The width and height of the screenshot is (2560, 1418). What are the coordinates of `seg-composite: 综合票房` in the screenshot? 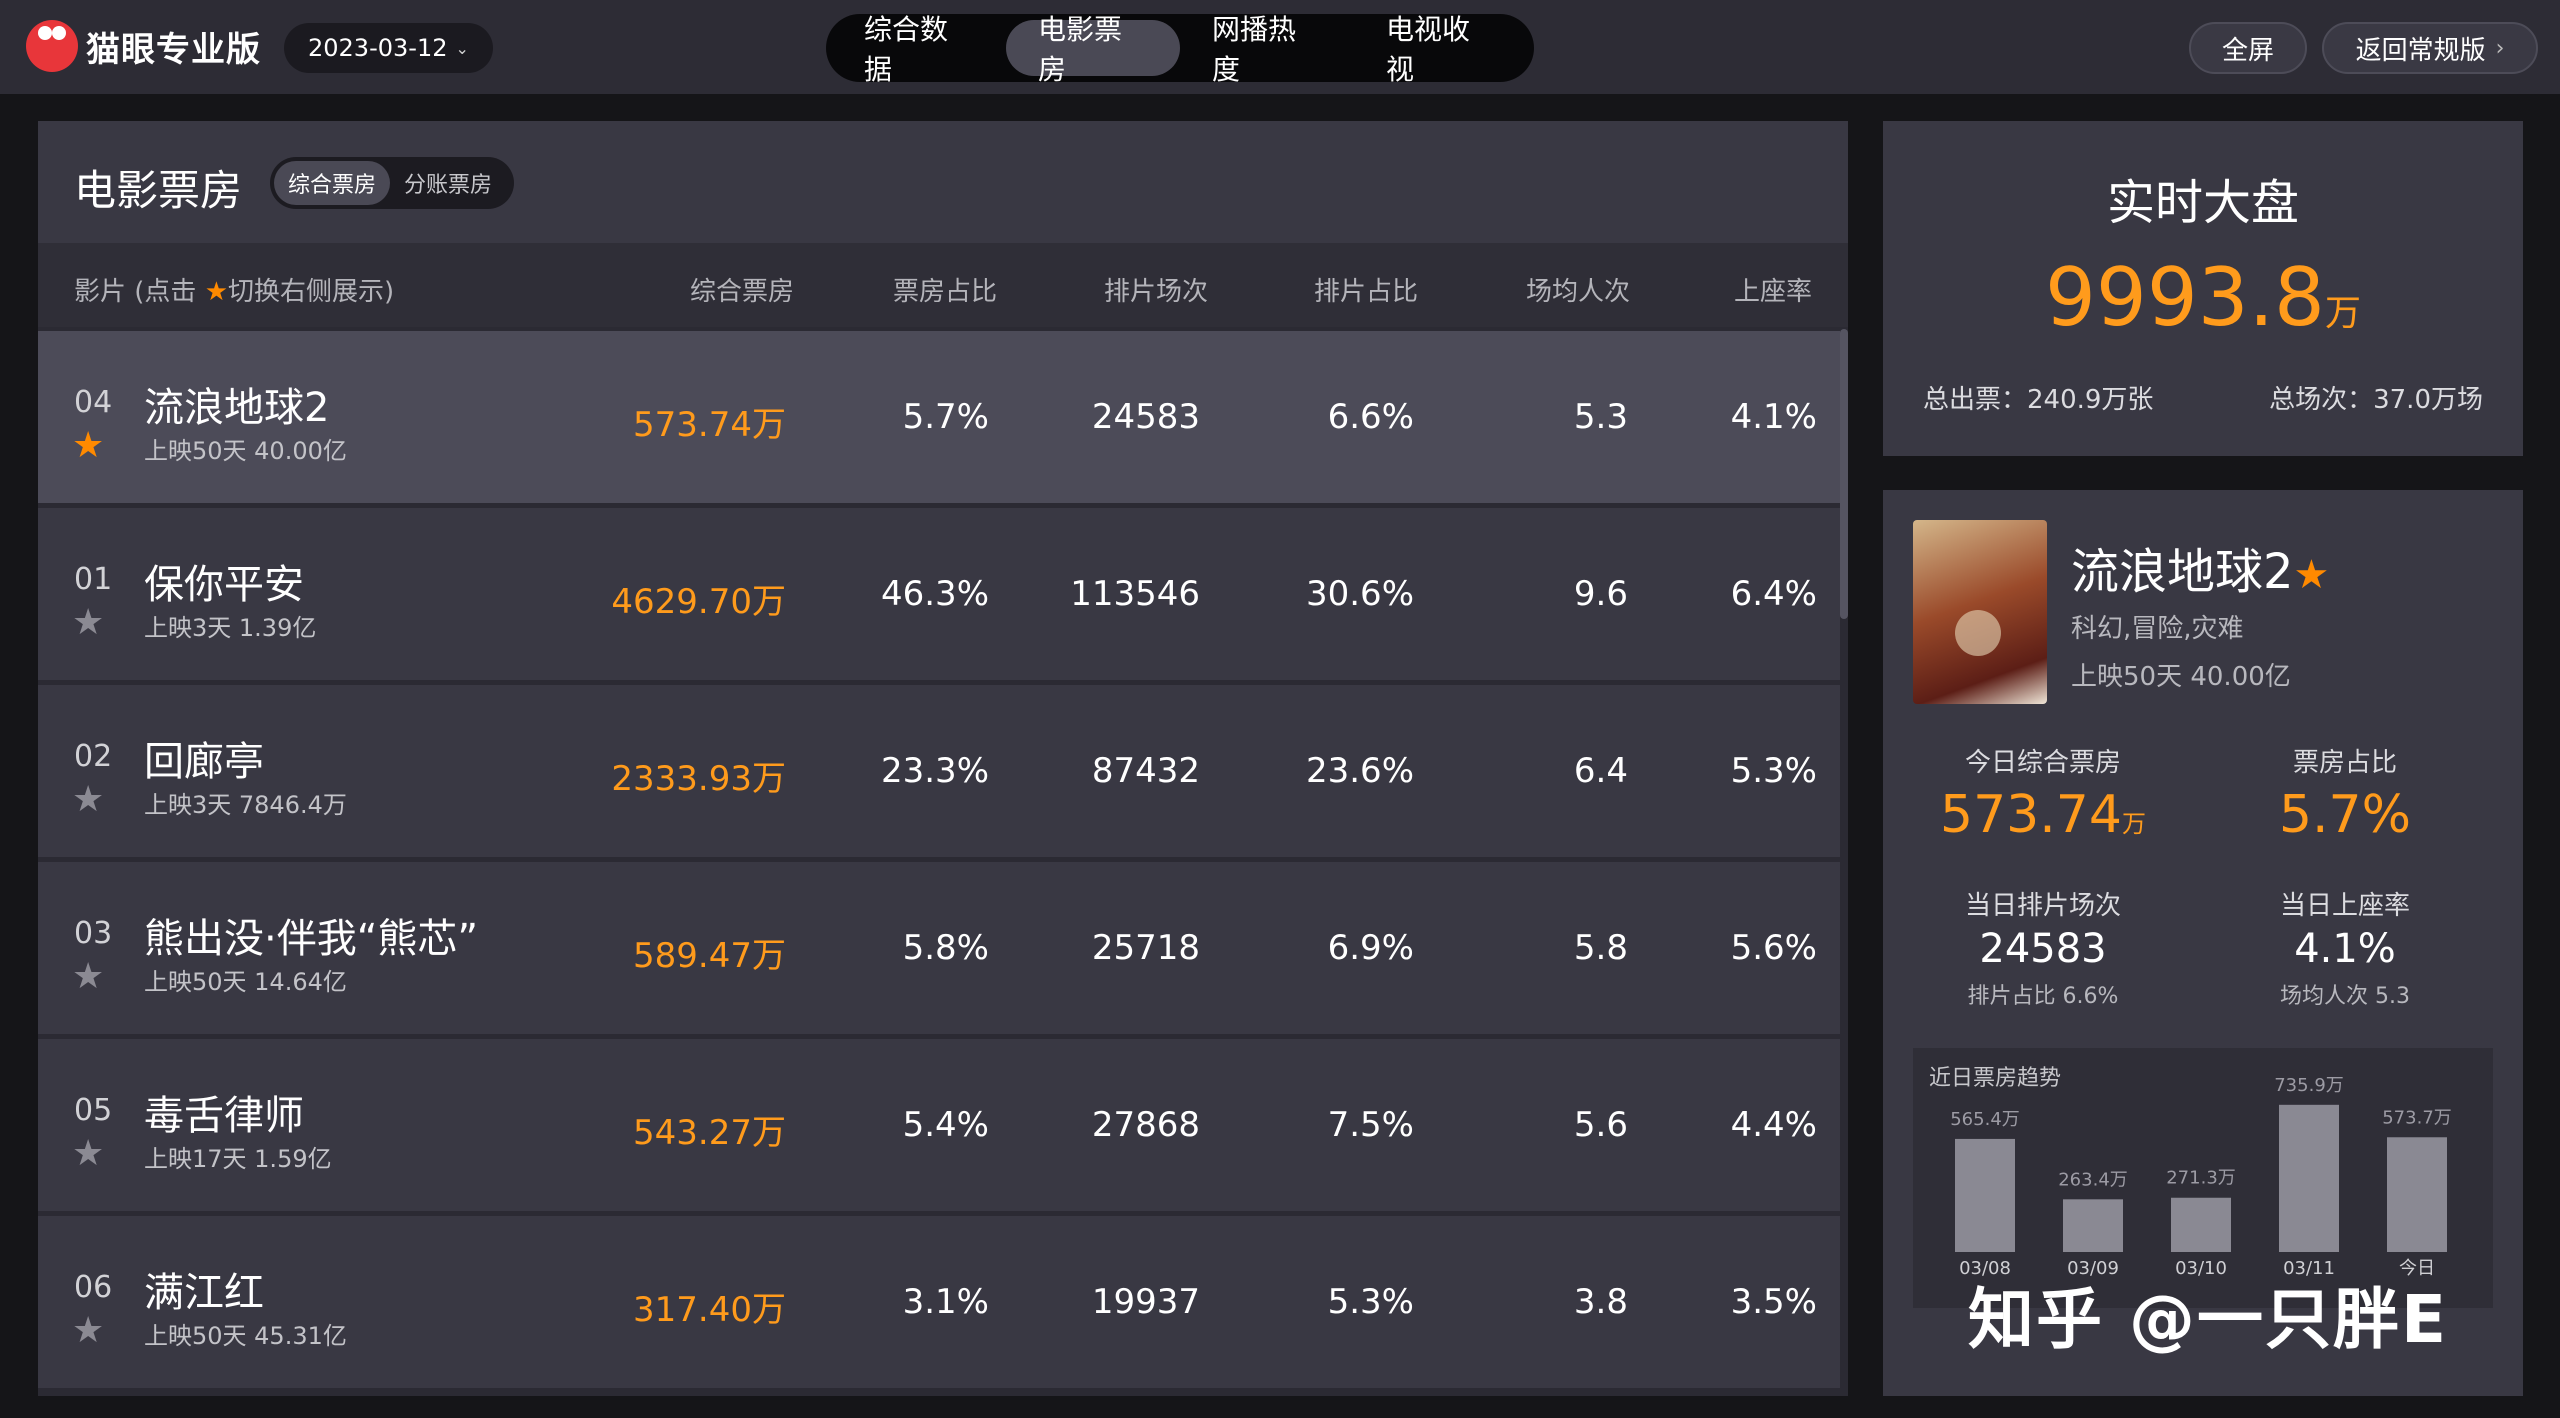 It's located at (332, 183).